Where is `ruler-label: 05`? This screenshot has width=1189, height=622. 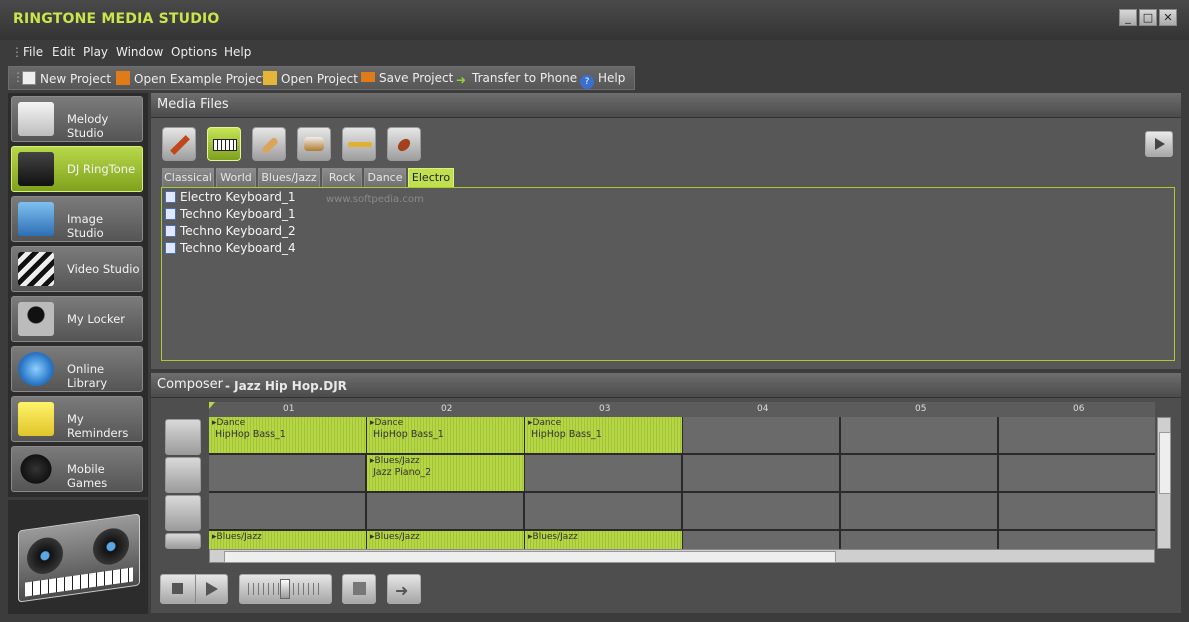
ruler-label: 05 is located at coordinates (921, 409).